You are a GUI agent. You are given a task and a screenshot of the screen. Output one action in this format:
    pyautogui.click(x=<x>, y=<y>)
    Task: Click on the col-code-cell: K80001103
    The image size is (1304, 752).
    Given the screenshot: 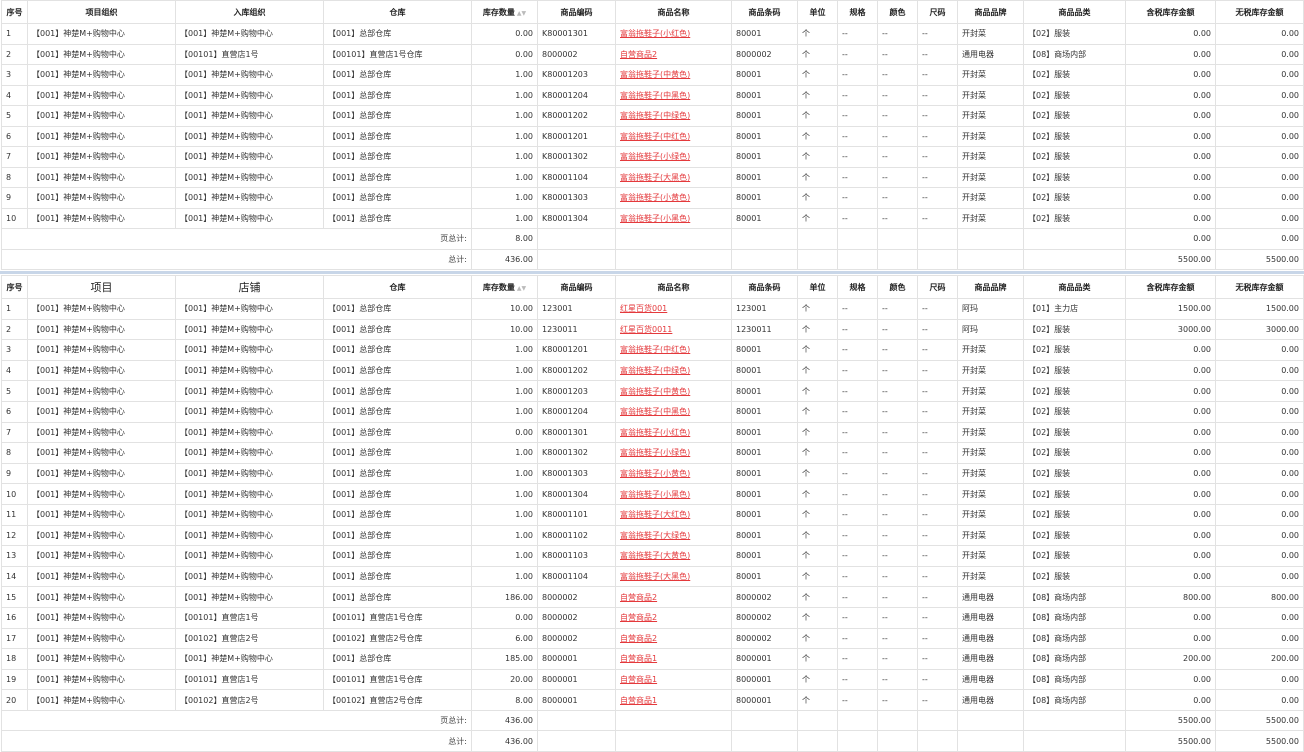 What is the action you would take?
    pyautogui.click(x=576, y=556)
    